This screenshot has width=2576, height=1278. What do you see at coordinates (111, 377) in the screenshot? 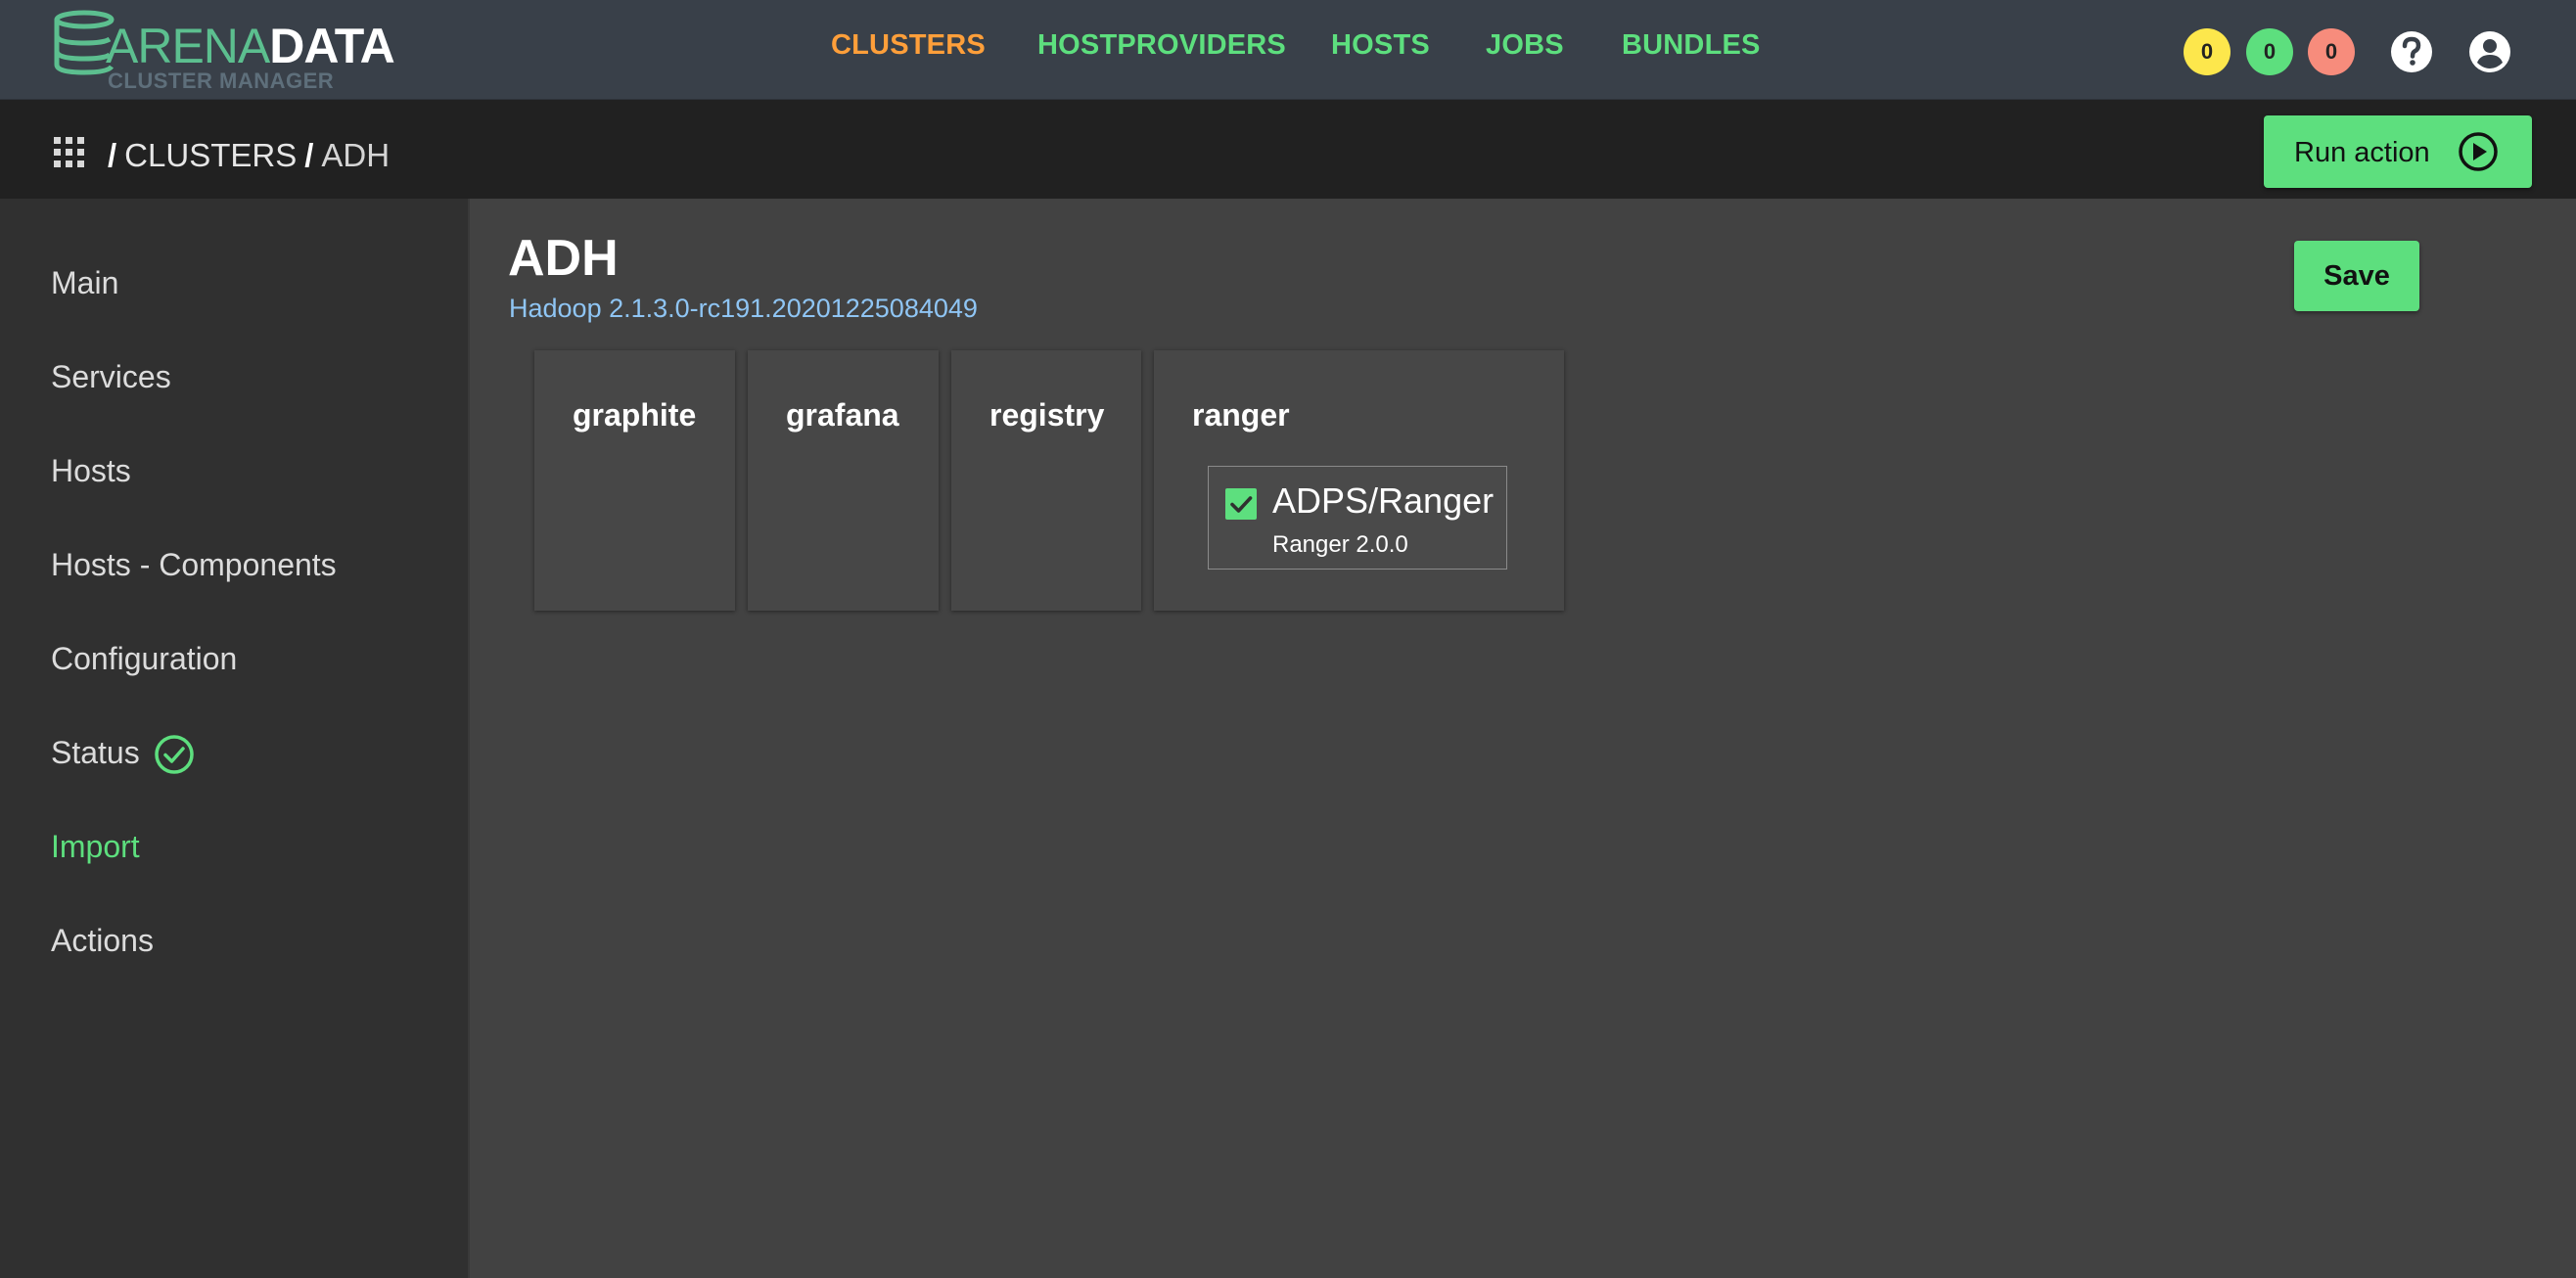
I see `sidebar-item-services: Services` at bounding box center [111, 377].